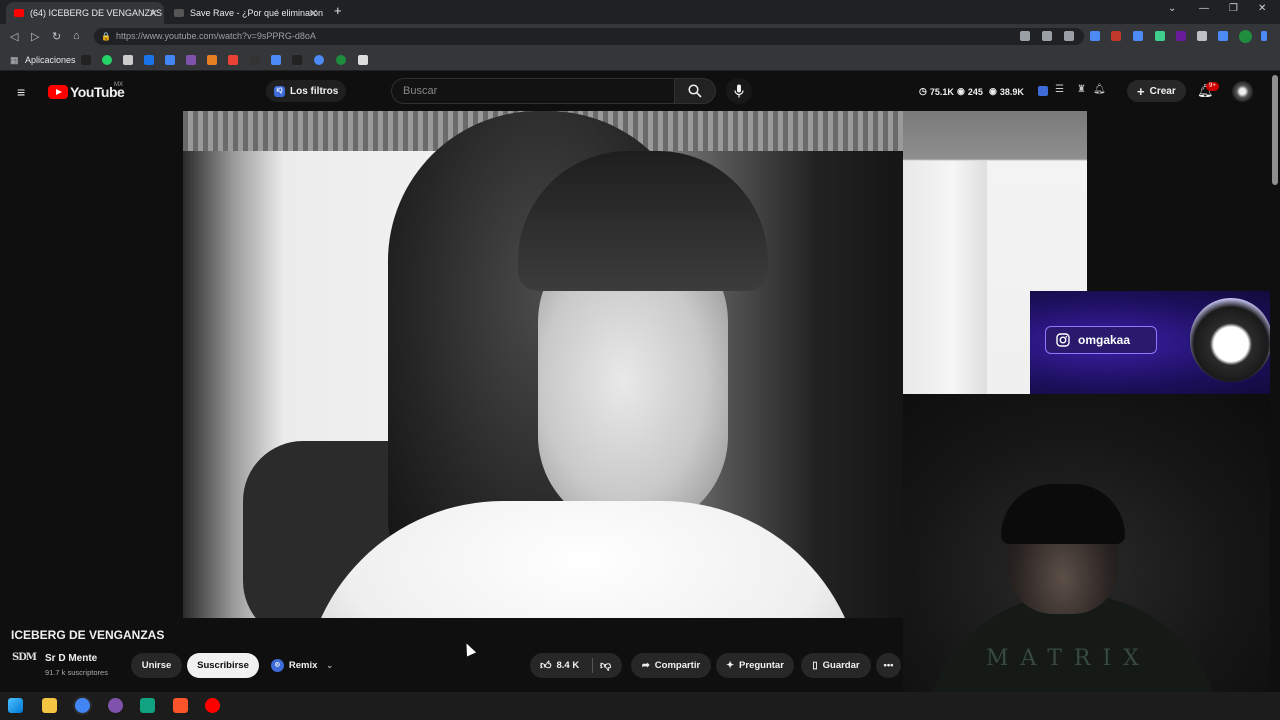  What do you see at coordinates (82, 705) in the screenshot?
I see `chrome-icon` at bounding box center [82, 705].